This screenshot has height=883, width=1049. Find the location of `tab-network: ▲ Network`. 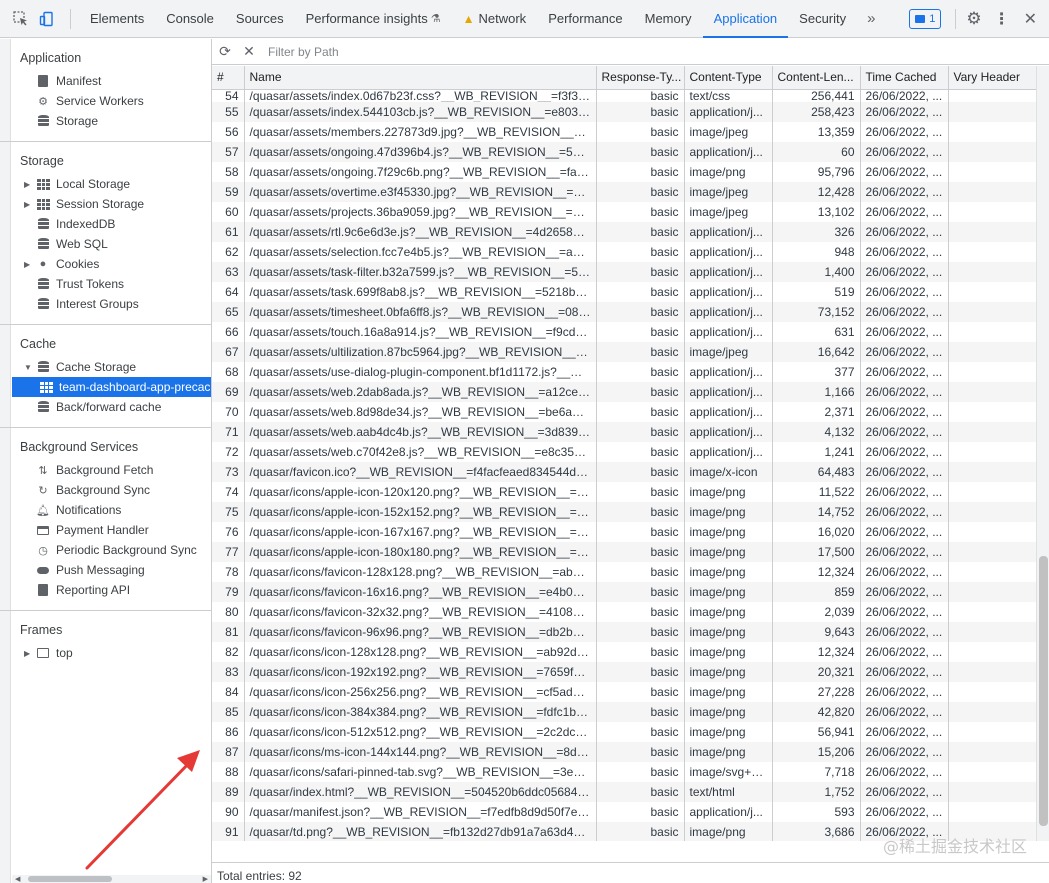

tab-network: ▲ Network is located at coordinates (495, 19).